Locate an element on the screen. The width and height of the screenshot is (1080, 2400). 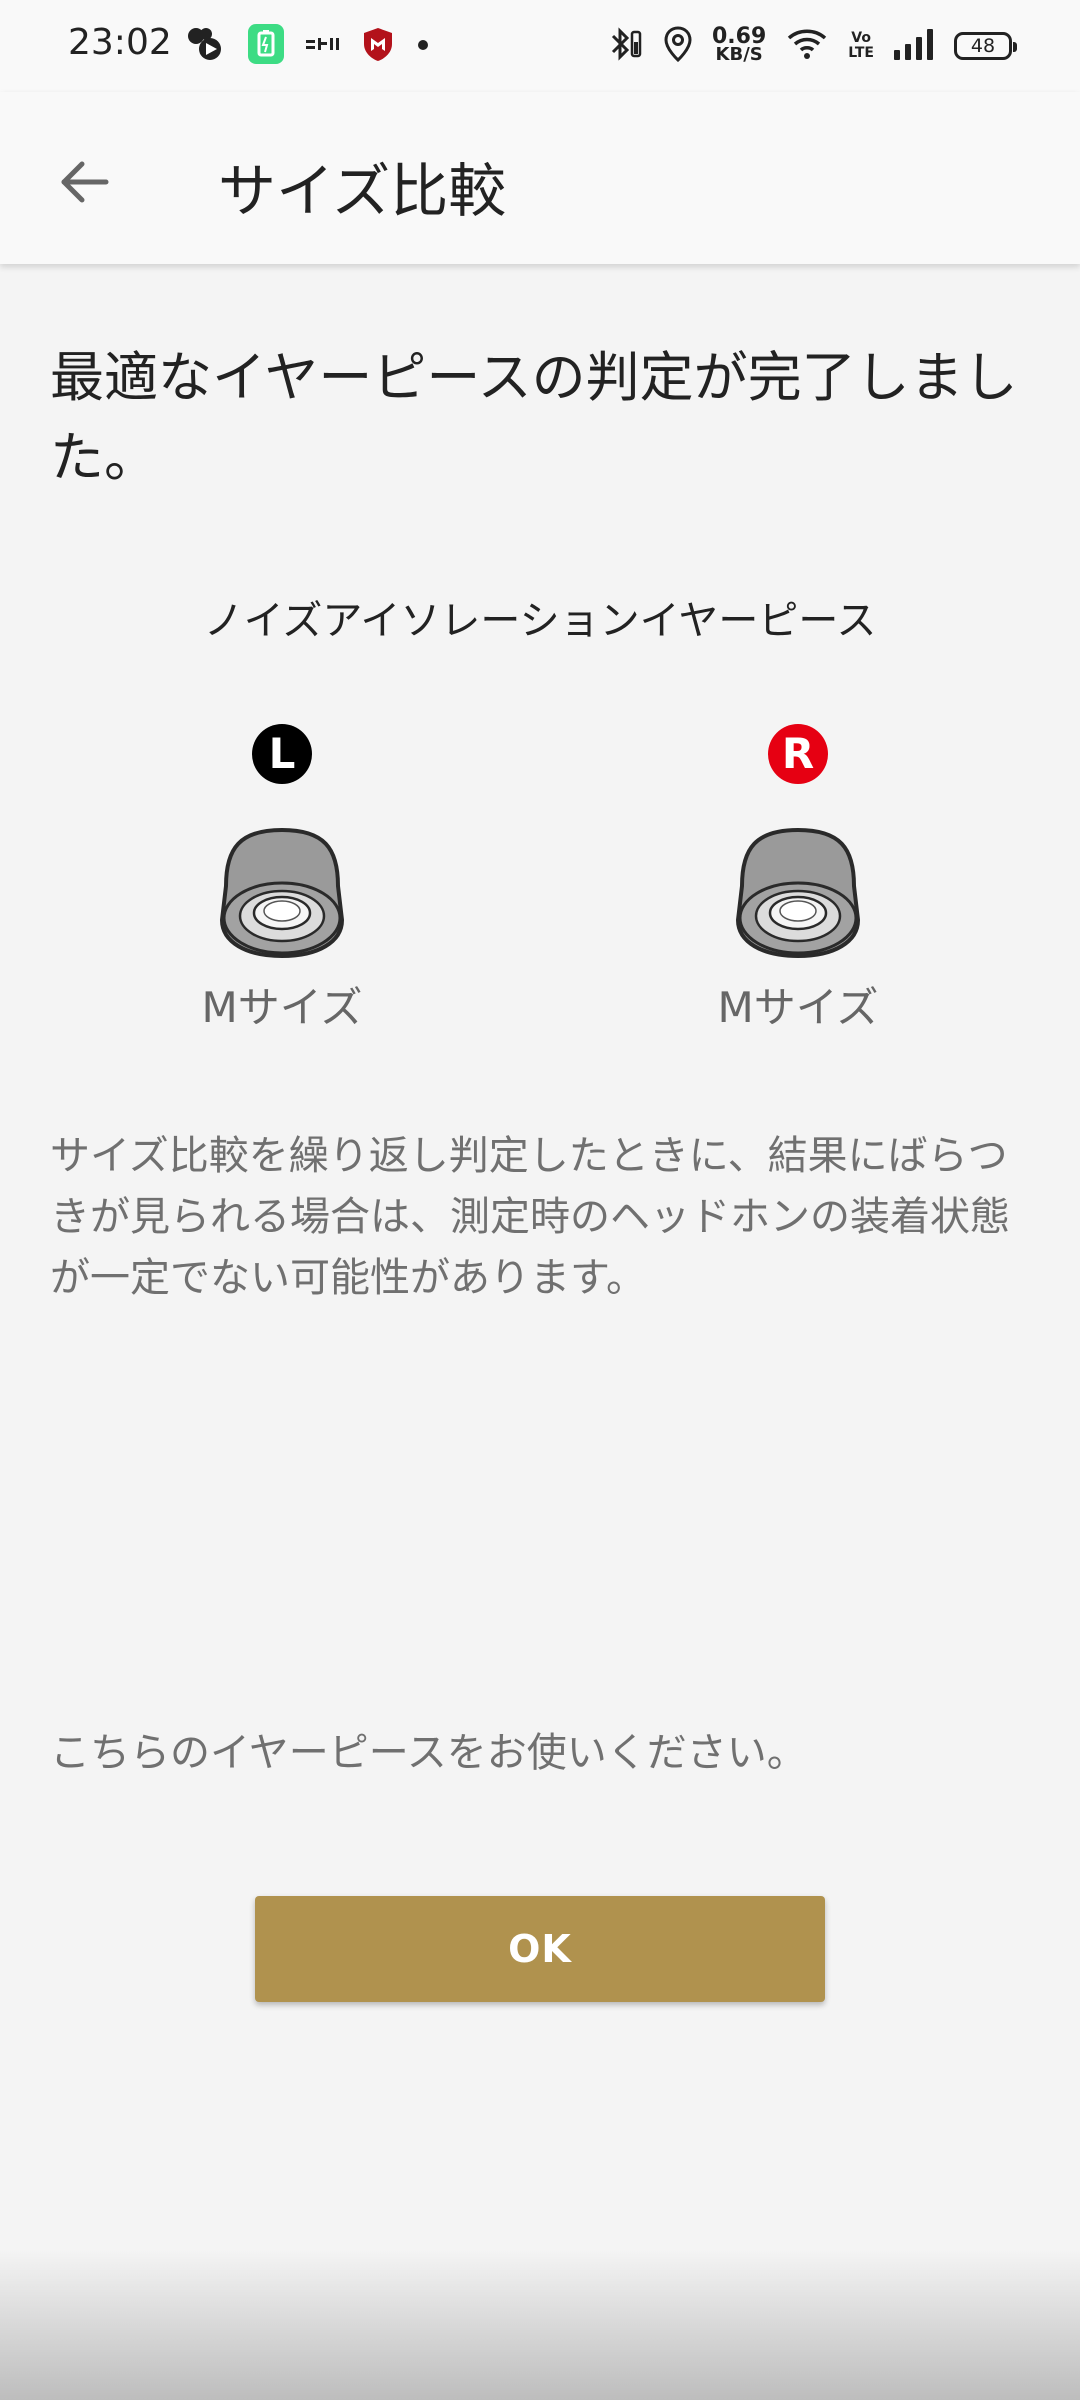
volte-top: Vo is located at coordinates (861, 38).